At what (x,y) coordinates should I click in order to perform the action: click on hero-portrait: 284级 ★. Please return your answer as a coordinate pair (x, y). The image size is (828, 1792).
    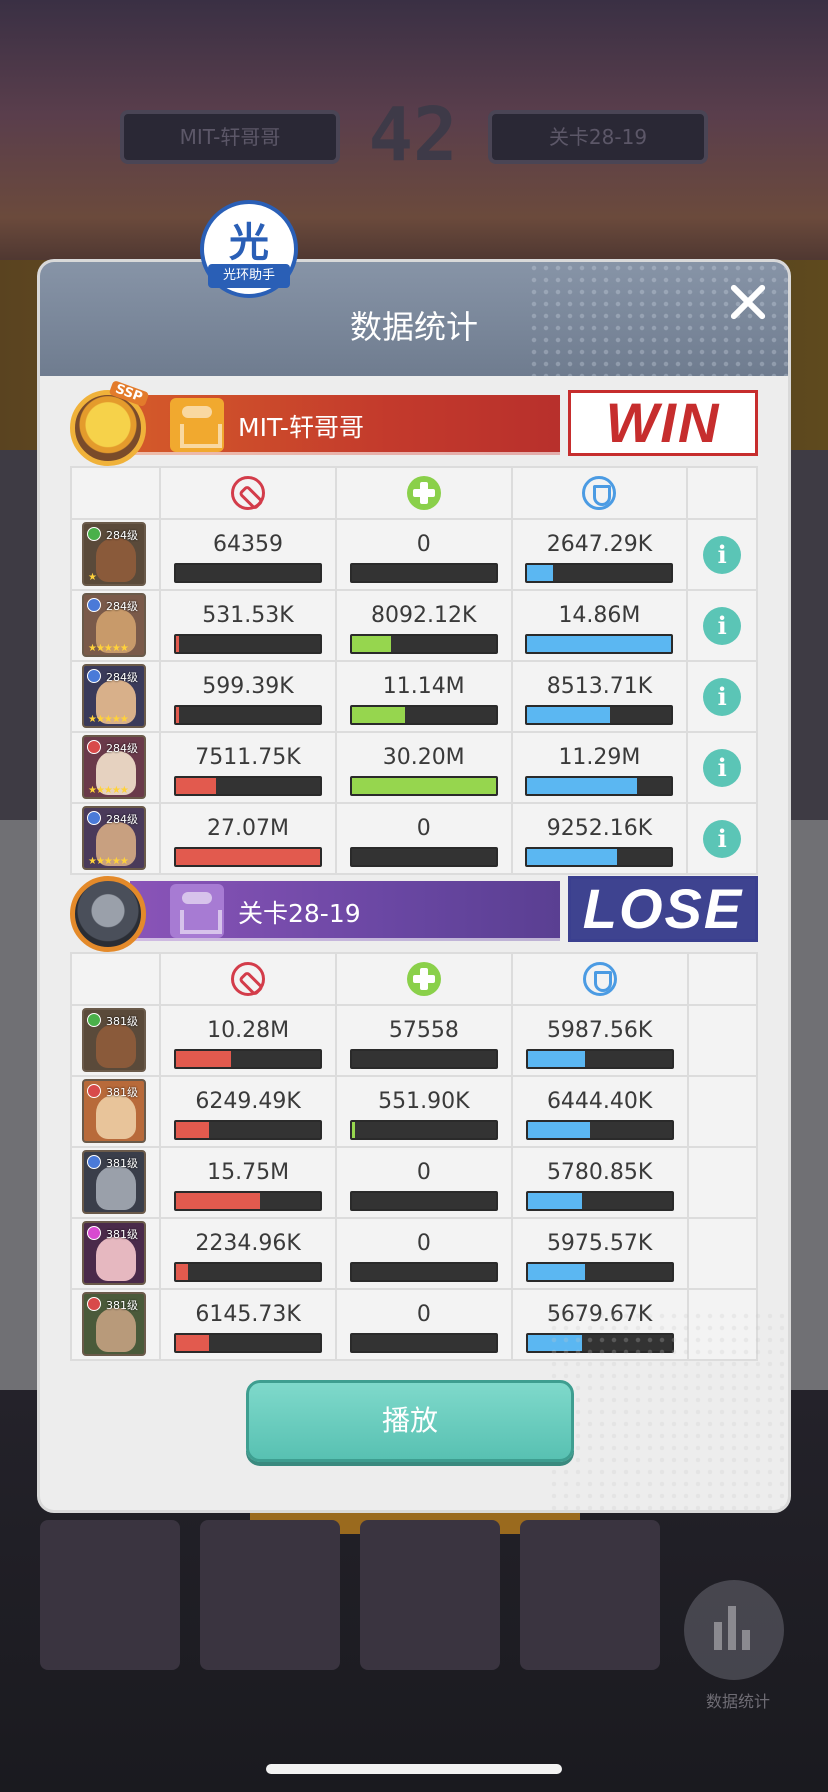
    Looking at the image, I should click on (114, 554).